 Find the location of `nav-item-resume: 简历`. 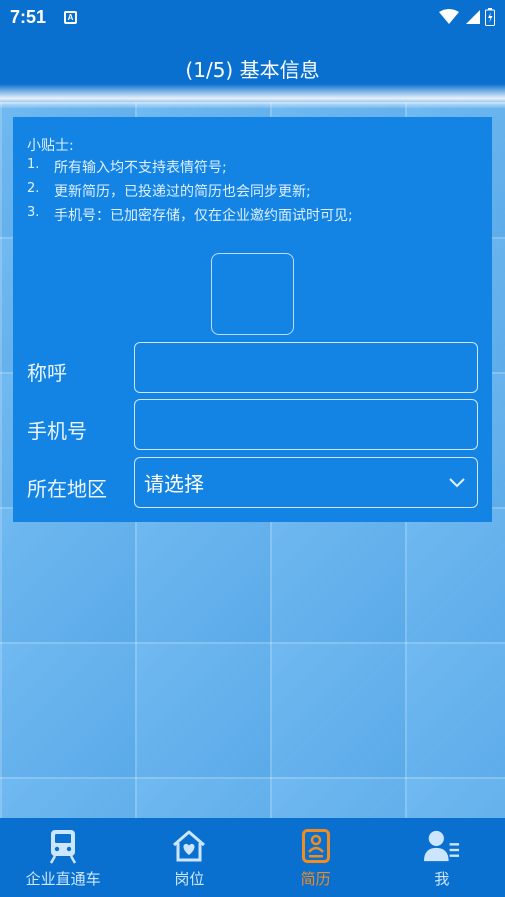

nav-item-resume: 简历 is located at coordinates (316, 857).